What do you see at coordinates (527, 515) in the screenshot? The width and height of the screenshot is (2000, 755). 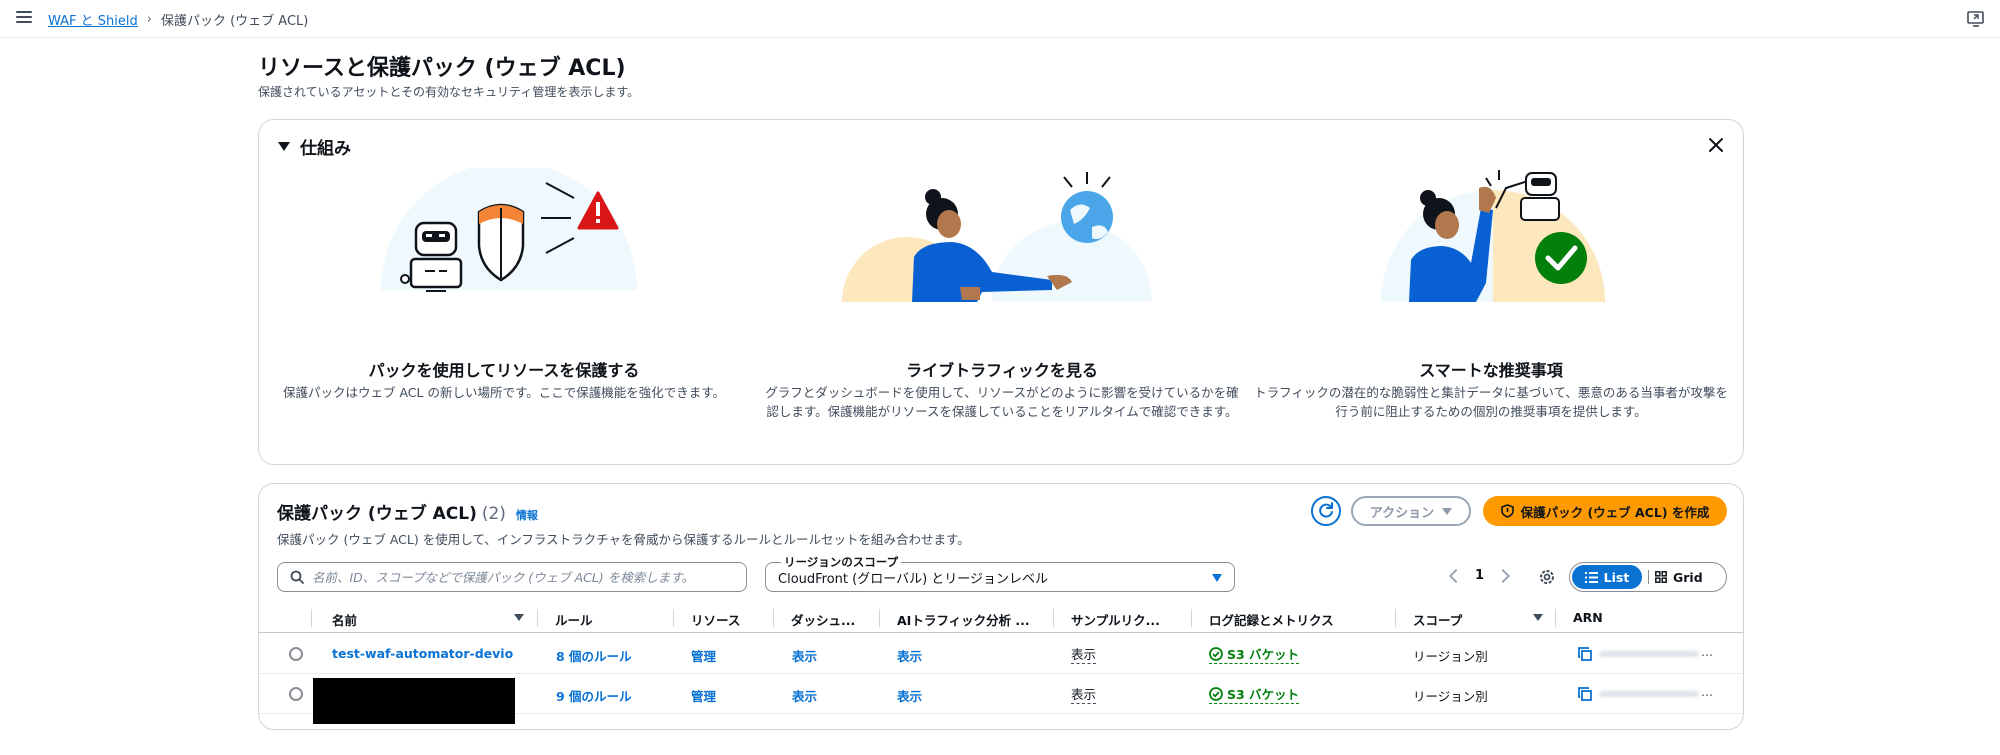 I see `info-link: 情報` at bounding box center [527, 515].